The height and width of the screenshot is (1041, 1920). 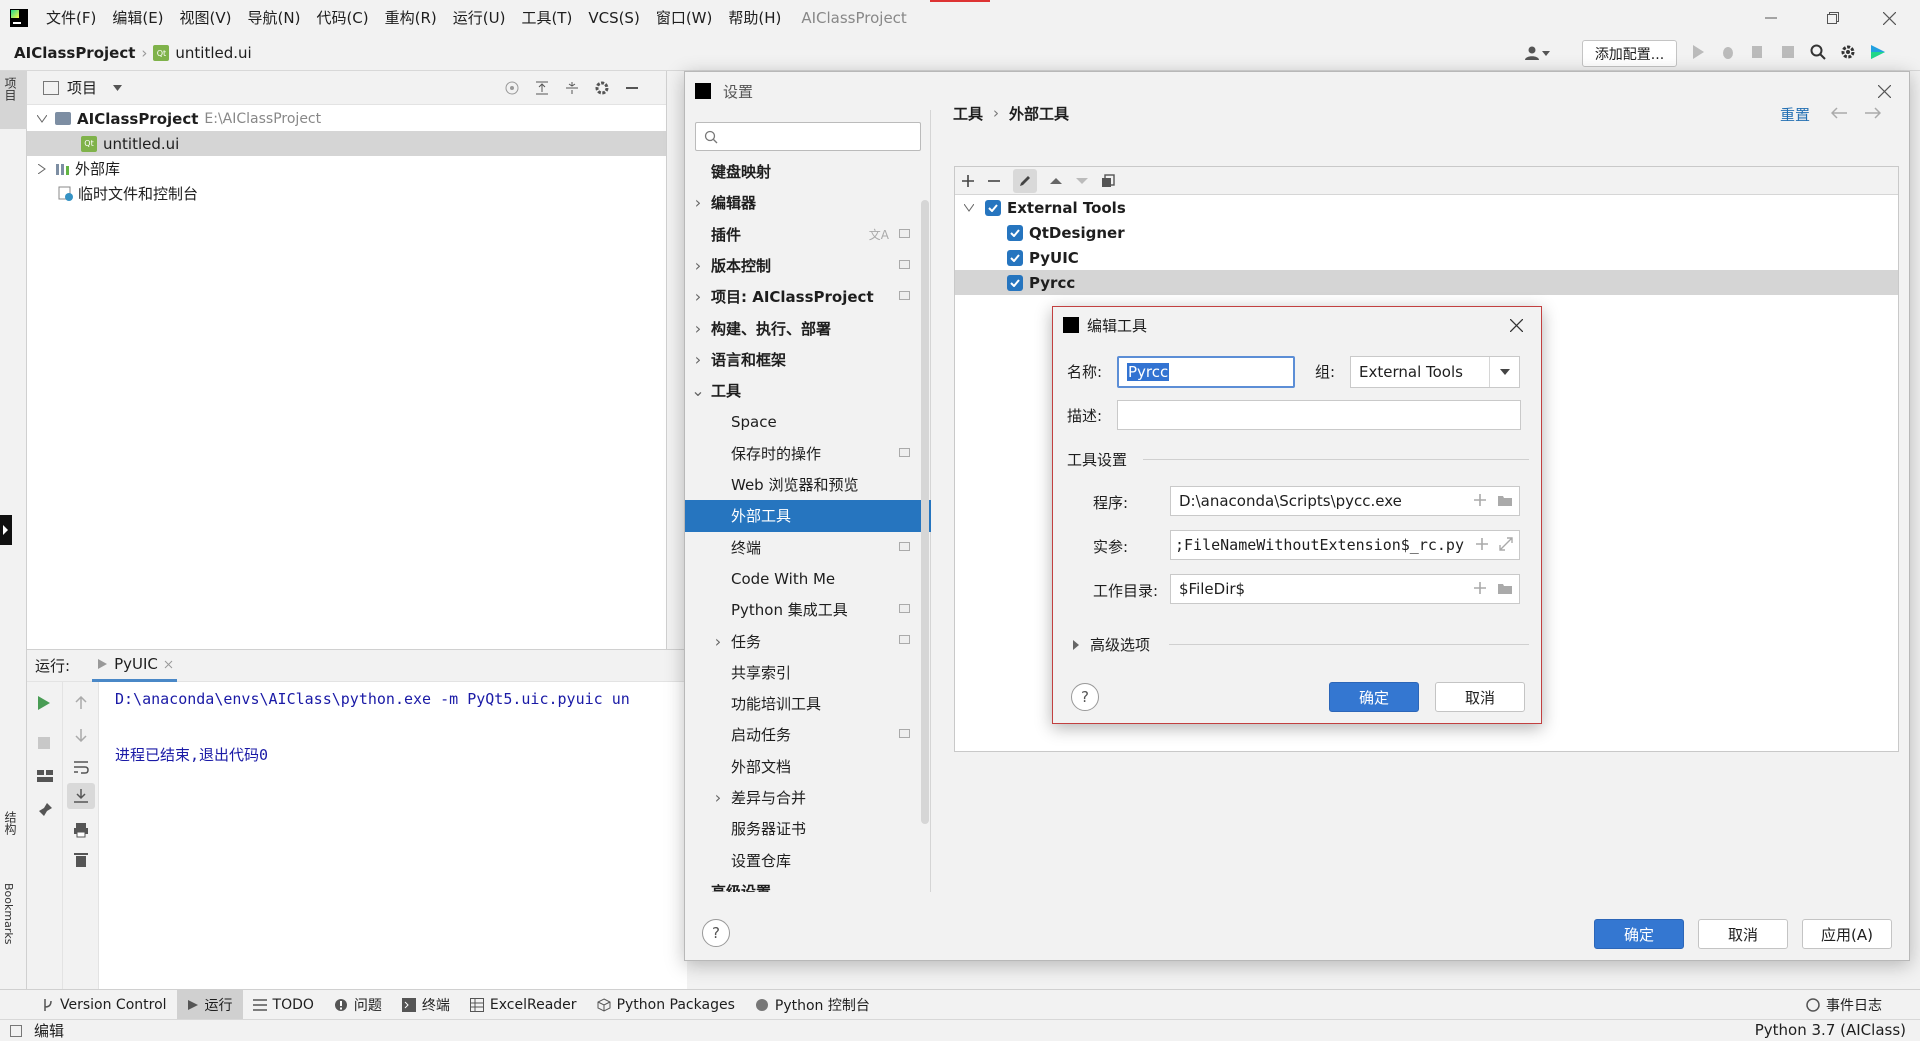 What do you see at coordinates (666, 1005) in the screenshot?
I see `tool-window-python-packages: Python Packages` at bounding box center [666, 1005].